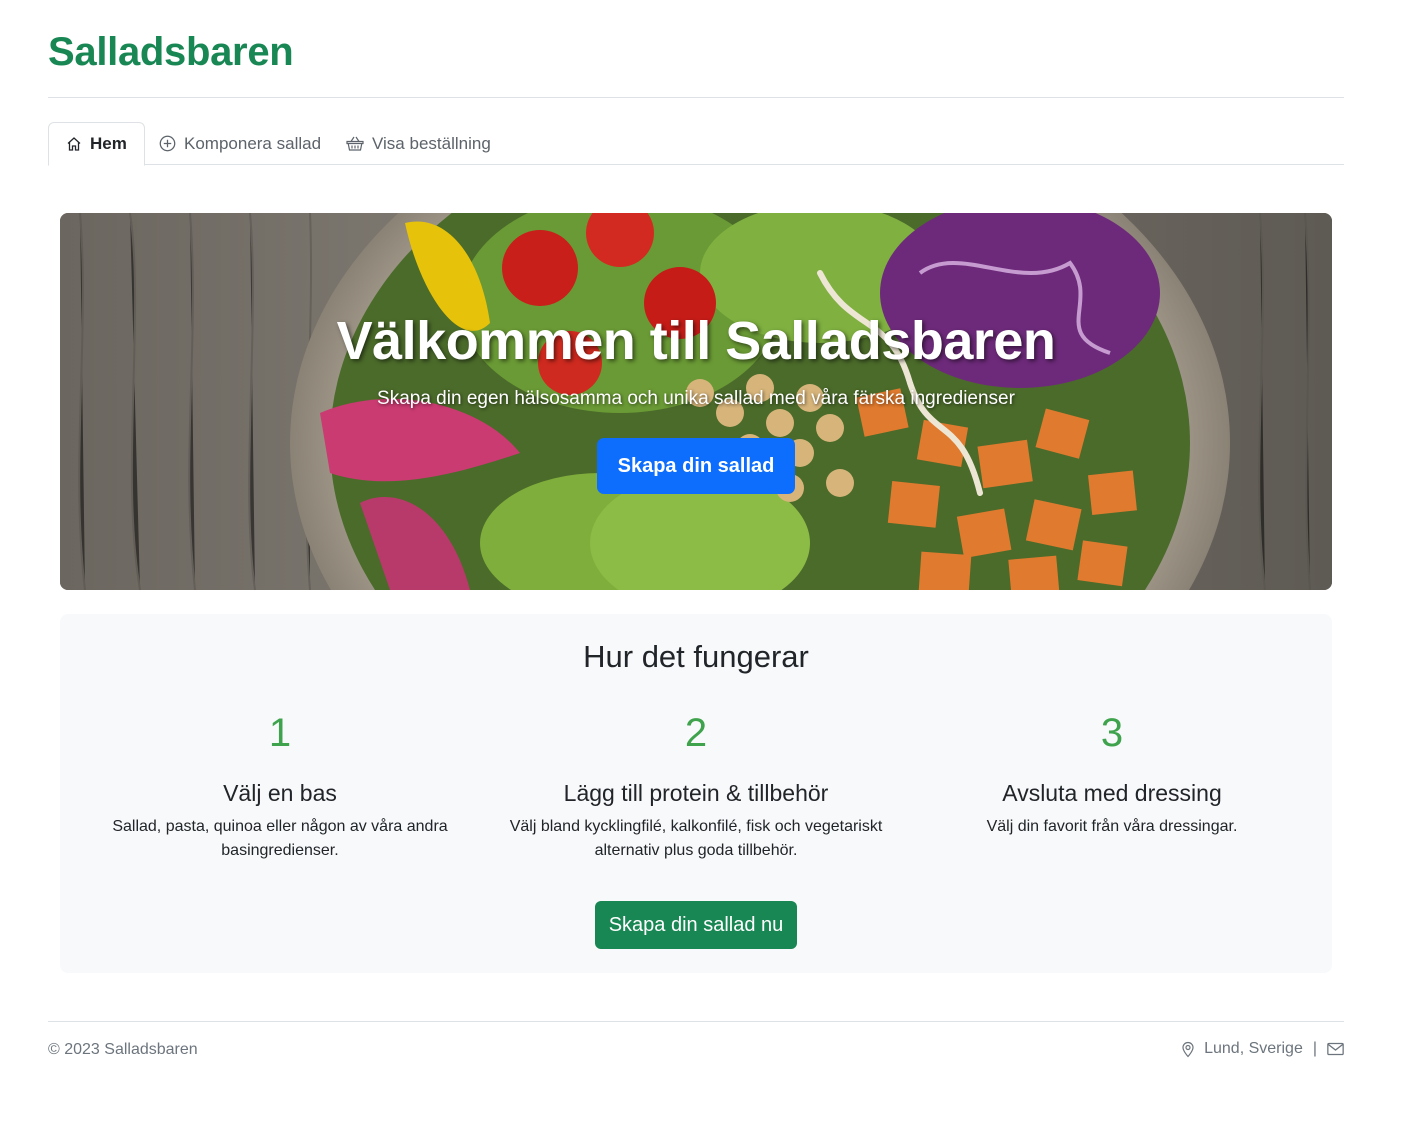  I want to click on how-it-works-title: Hur det fungerar, so click(696, 656).